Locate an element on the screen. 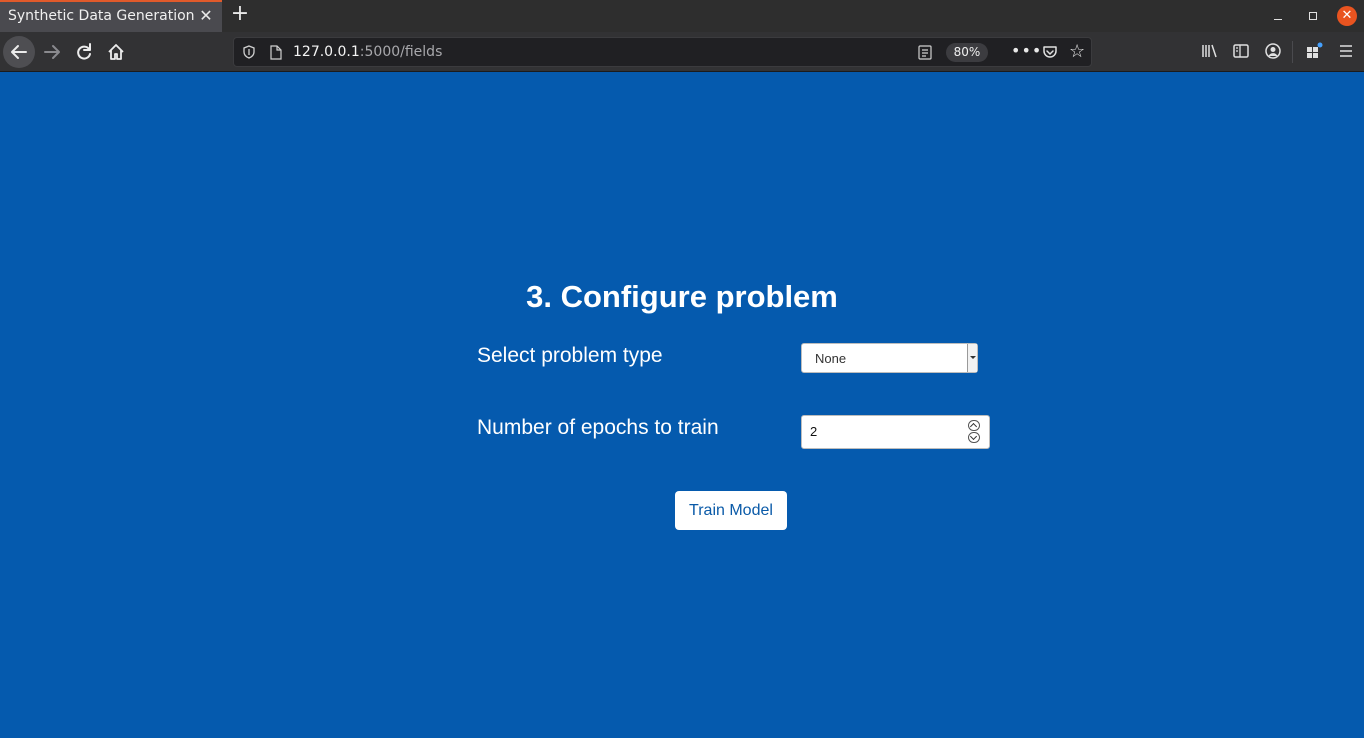  reload-icon is located at coordinates (84, 51).